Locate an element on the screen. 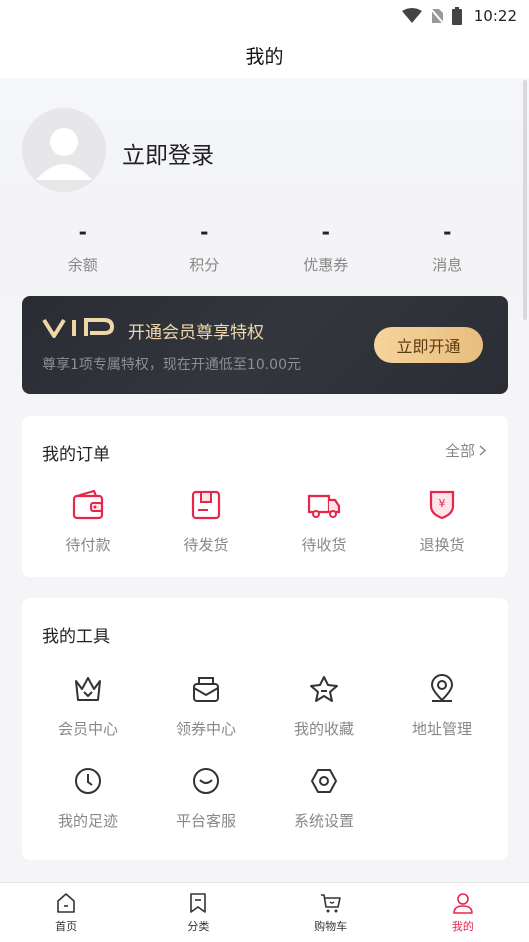  tool-label: 我的足迹 is located at coordinates (87, 821).